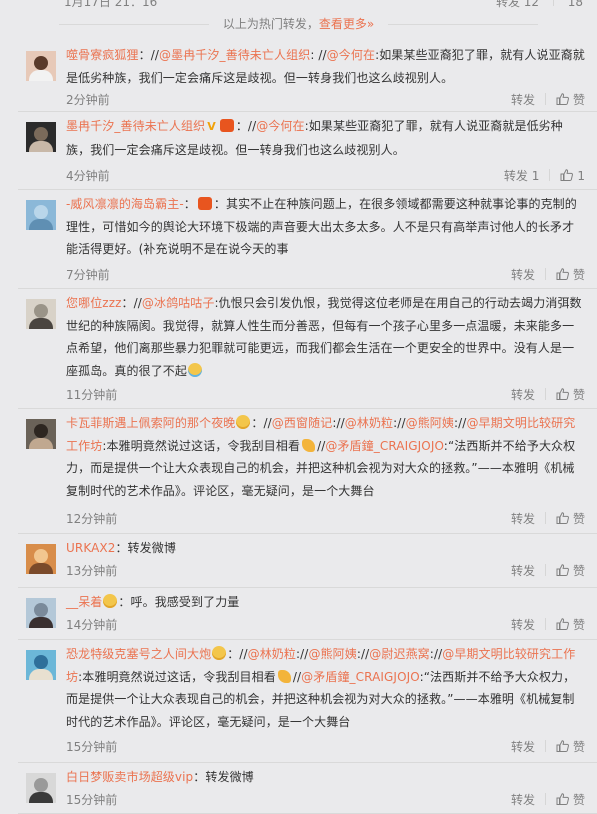 The height and width of the screenshot is (814, 597). I want to click on username-link: 您哪位zzz, so click(94, 303).